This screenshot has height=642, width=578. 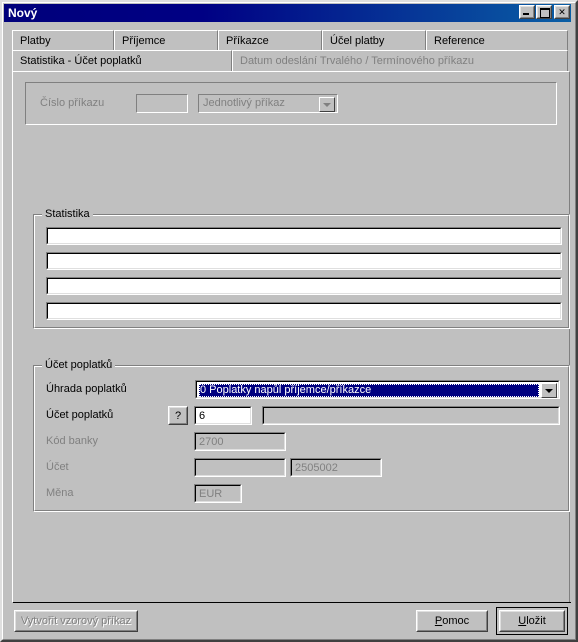 What do you see at coordinates (67, 214) in the screenshot?
I see `statistika-group-label: Statistika` at bounding box center [67, 214].